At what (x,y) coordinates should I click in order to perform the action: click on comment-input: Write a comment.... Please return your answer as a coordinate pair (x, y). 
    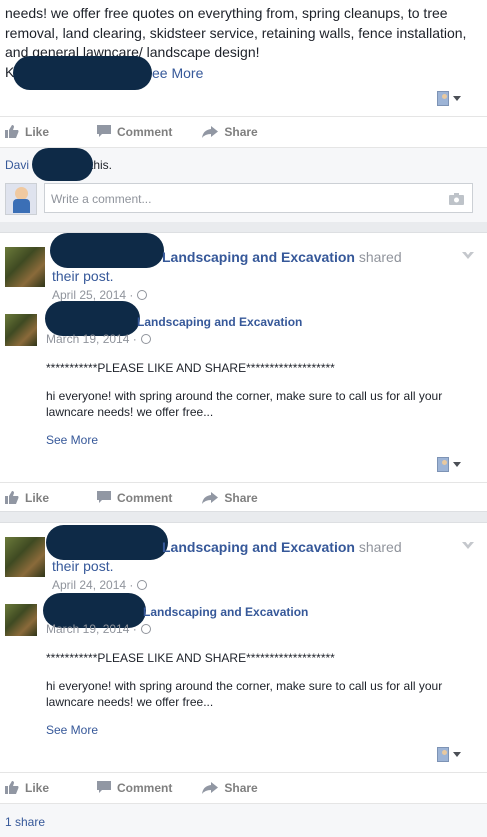
    Looking at the image, I should click on (258, 198).